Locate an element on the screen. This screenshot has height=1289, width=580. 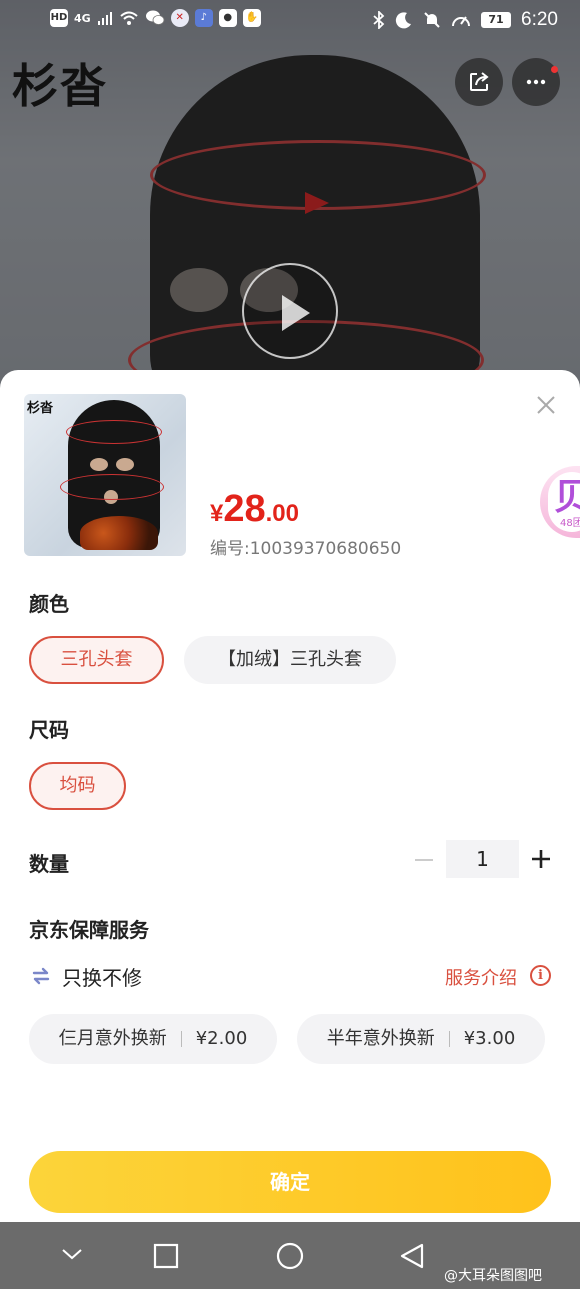
thumbnail-ring-top is located at coordinates (114, 432).